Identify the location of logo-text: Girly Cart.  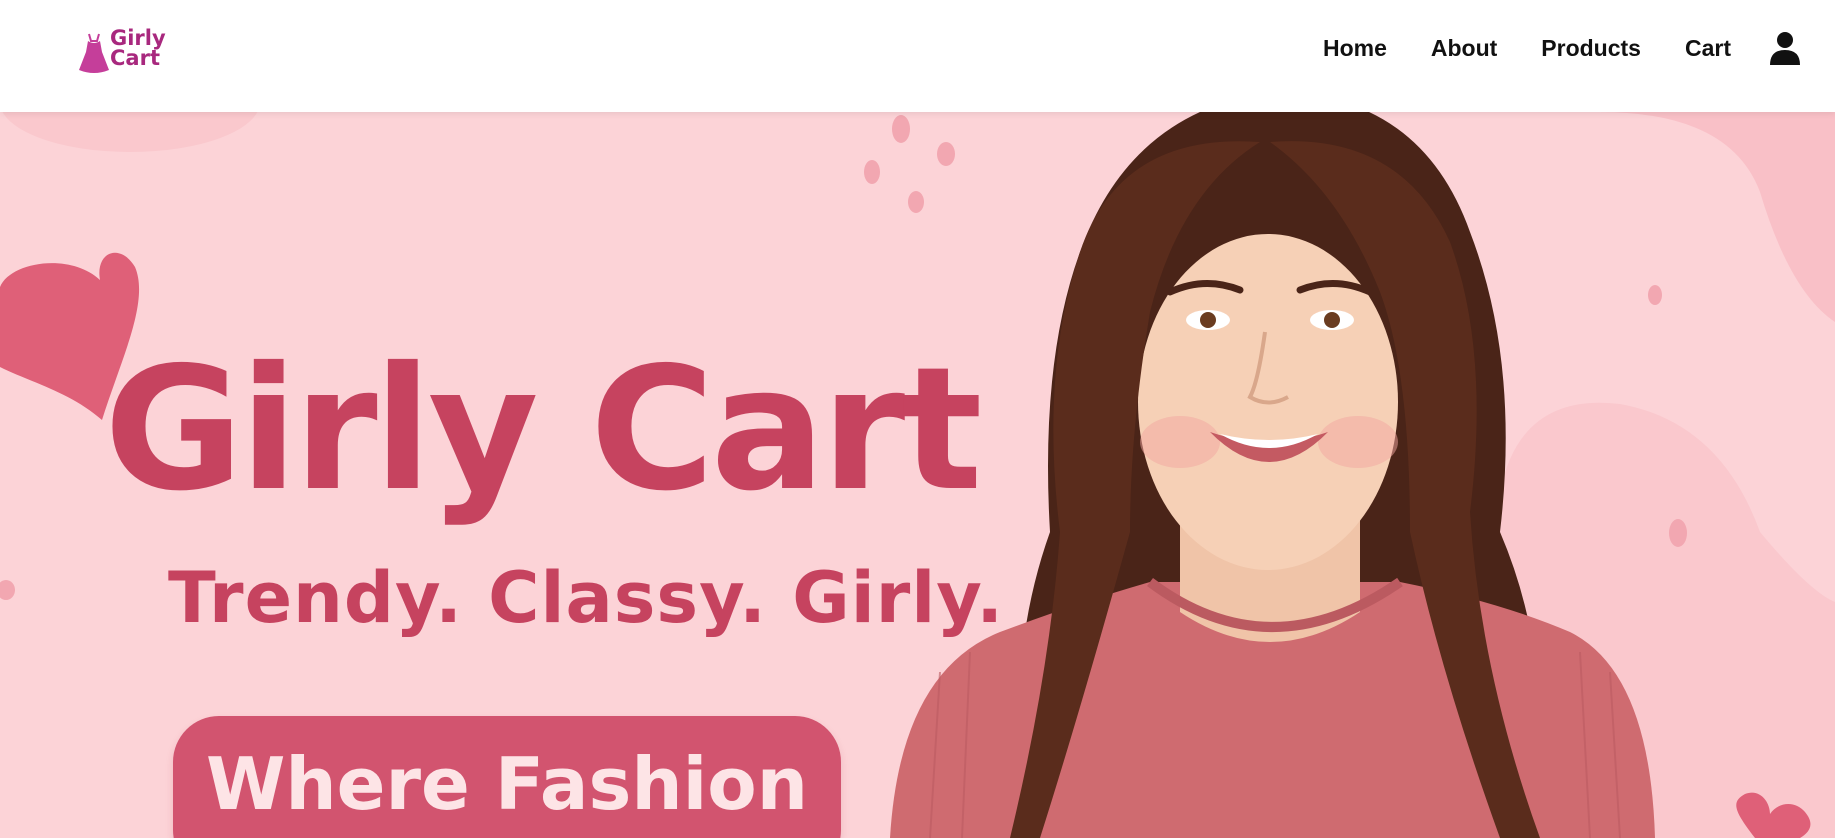
(138, 48).